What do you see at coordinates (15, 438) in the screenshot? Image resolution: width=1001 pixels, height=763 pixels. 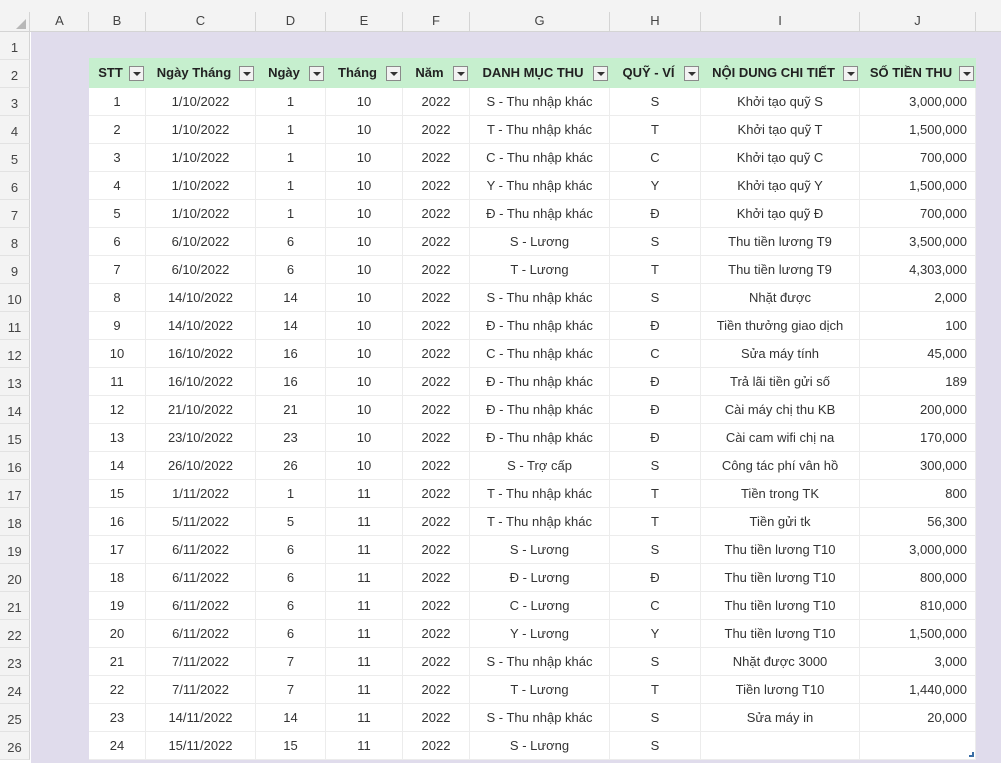 I see `row-header-15: 15` at bounding box center [15, 438].